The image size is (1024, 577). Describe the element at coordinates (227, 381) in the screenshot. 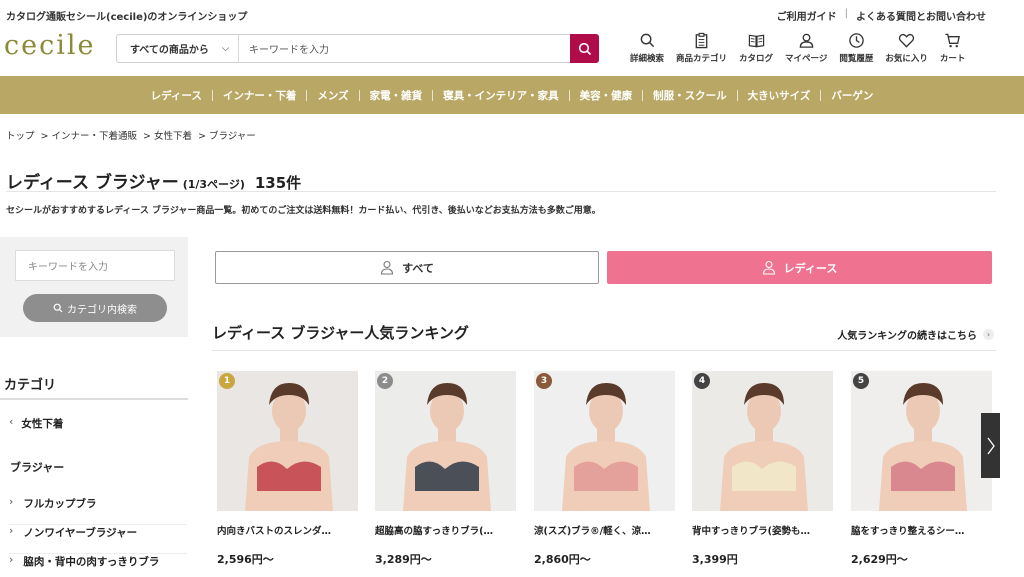

I see `rank-badge: 1` at that location.